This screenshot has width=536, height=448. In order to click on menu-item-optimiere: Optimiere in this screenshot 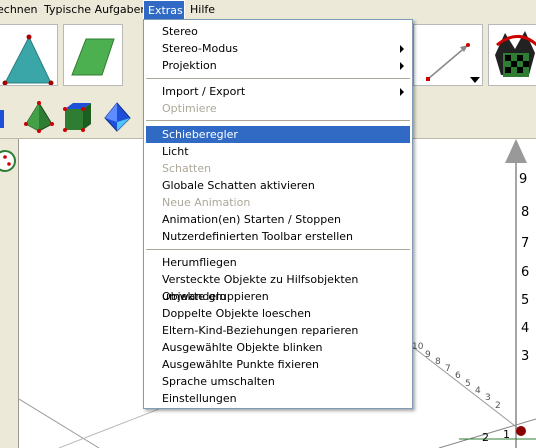, I will do `click(189, 108)`.